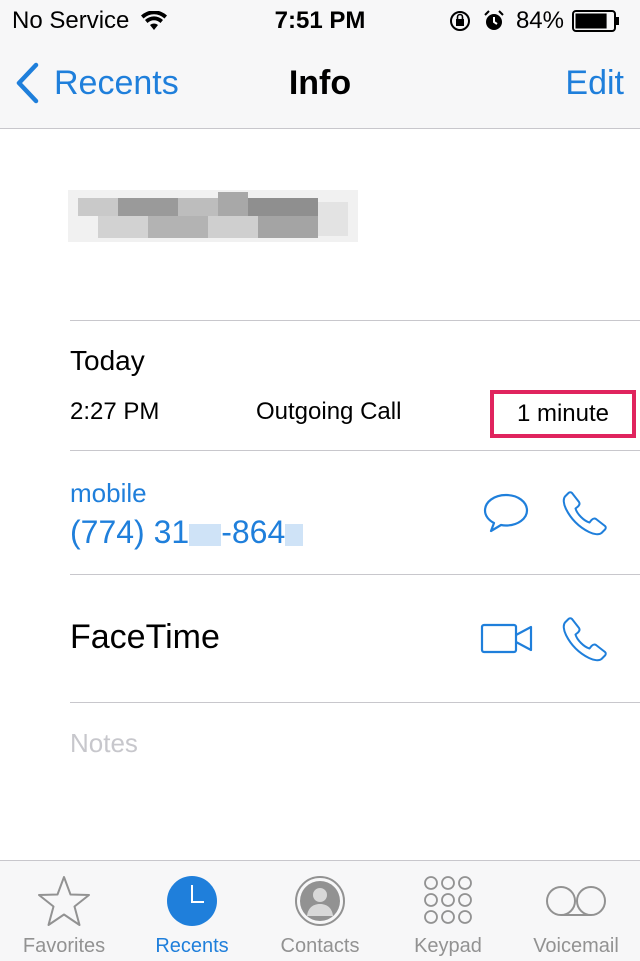  What do you see at coordinates (64, 901) in the screenshot?
I see `star-icon` at bounding box center [64, 901].